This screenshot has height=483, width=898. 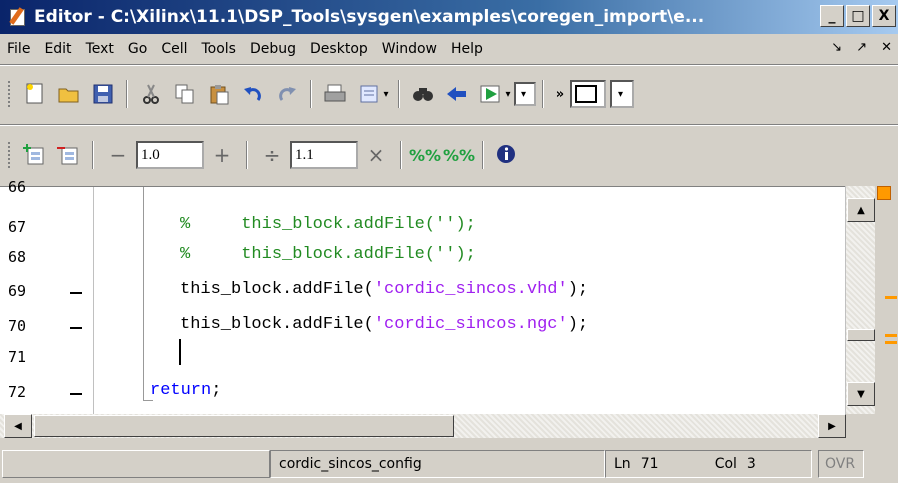 What do you see at coordinates (886, 312) in the screenshot?
I see `message-bar` at bounding box center [886, 312].